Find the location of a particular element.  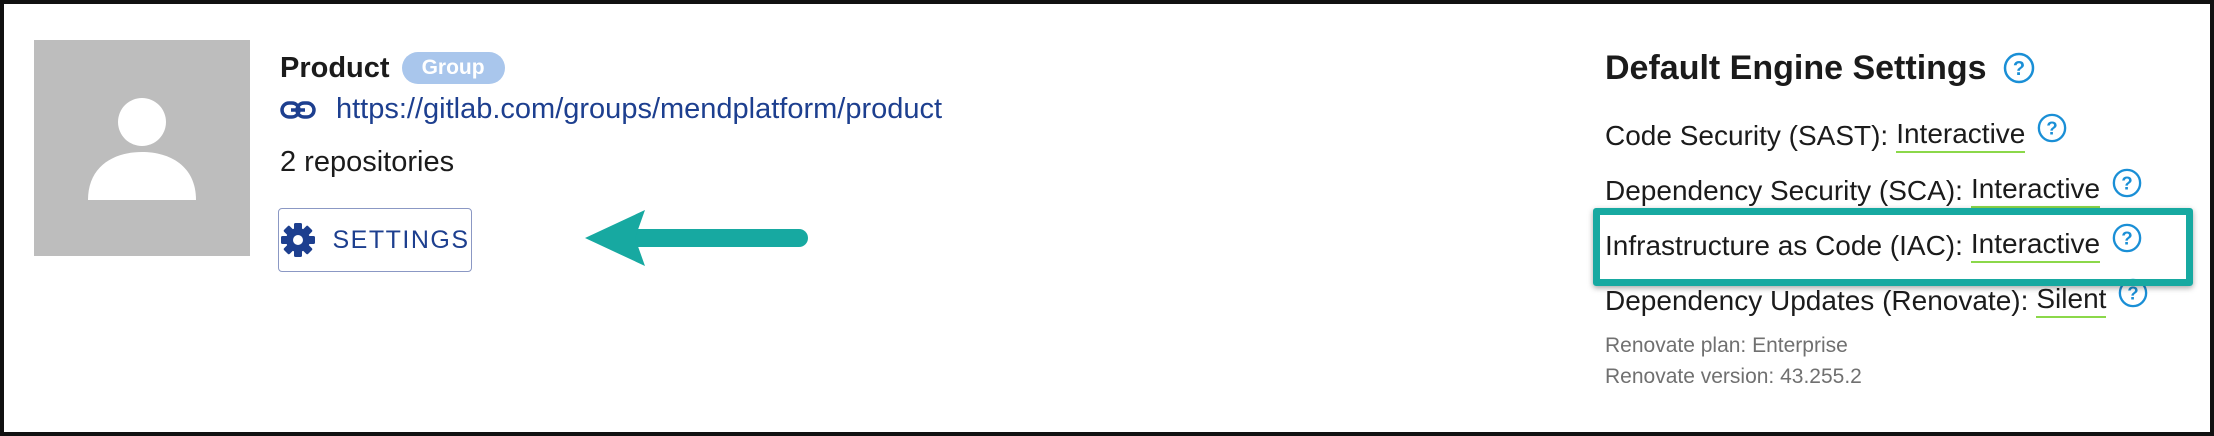

engine-label: Code Security (SAST): is located at coordinates (1747, 135).